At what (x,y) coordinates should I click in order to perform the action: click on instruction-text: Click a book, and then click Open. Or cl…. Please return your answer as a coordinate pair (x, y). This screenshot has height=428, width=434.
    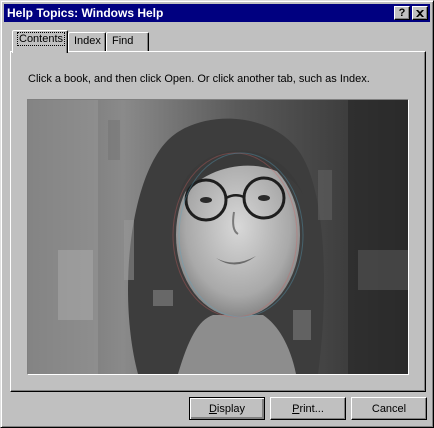
    Looking at the image, I should click on (199, 79).